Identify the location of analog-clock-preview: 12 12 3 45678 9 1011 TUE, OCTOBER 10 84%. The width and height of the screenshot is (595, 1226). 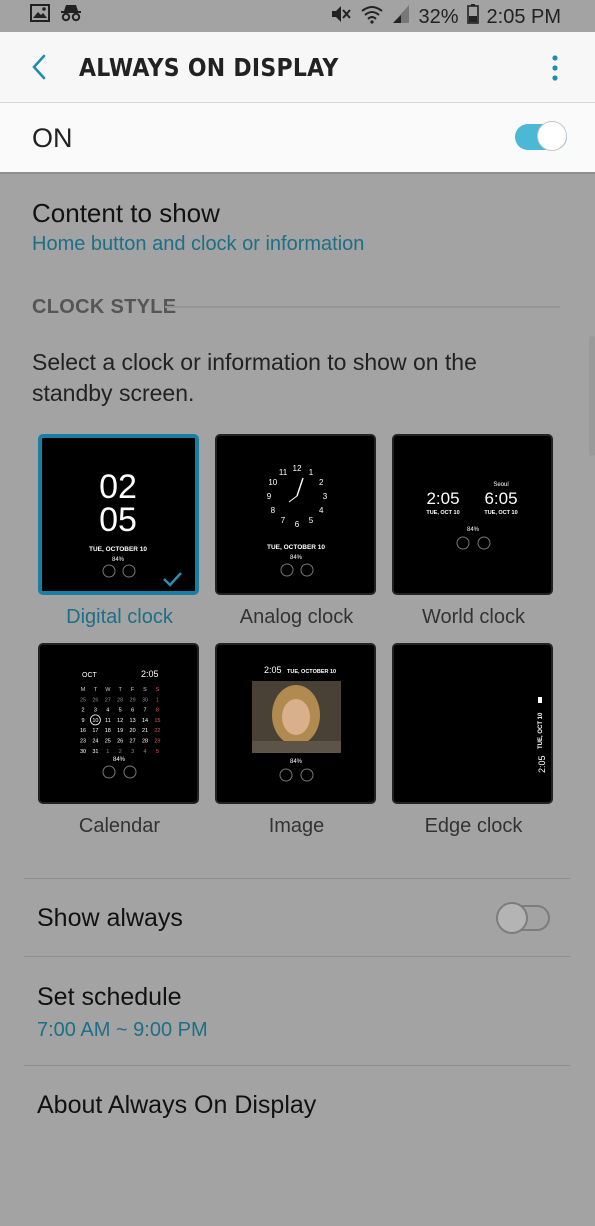
(297, 520).